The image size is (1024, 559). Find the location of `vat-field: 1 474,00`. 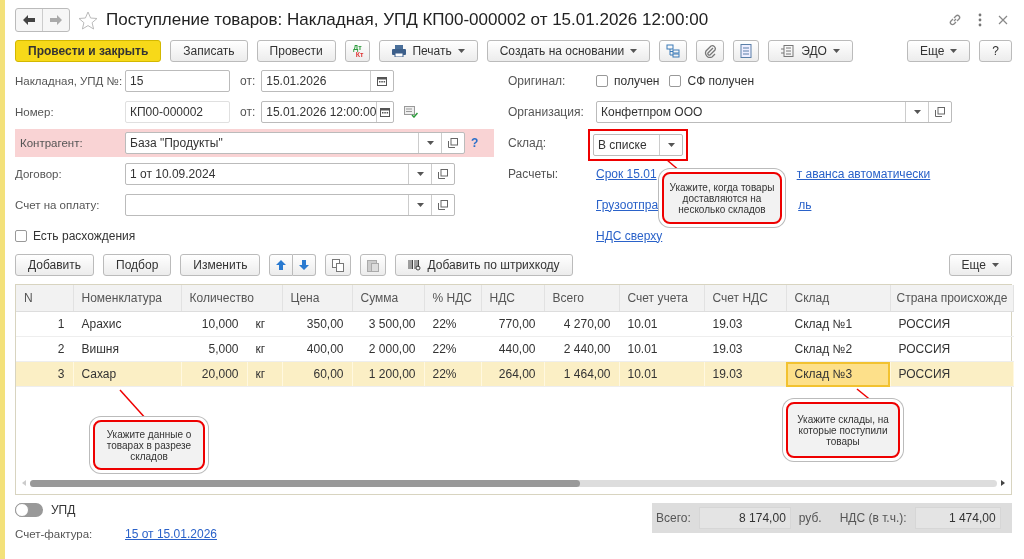

vat-field: 1 474,00 is located at coordinates (957, 518).